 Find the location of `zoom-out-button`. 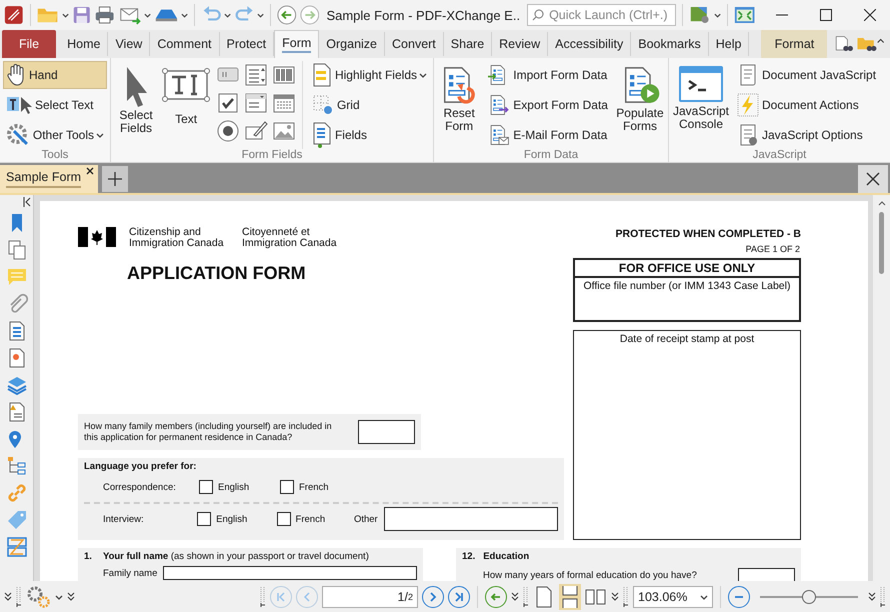

zoom-out-button is located at coordinates (739, 597).